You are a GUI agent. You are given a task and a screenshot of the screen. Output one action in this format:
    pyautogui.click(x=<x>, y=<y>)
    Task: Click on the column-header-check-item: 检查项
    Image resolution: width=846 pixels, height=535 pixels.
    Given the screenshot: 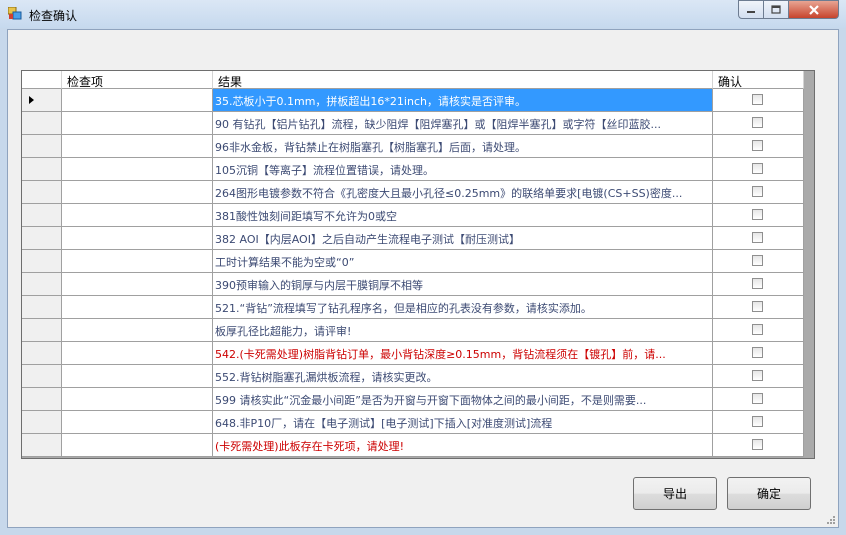 What is the action you would take?
    pyautogui.click(x=137, y=80)
    